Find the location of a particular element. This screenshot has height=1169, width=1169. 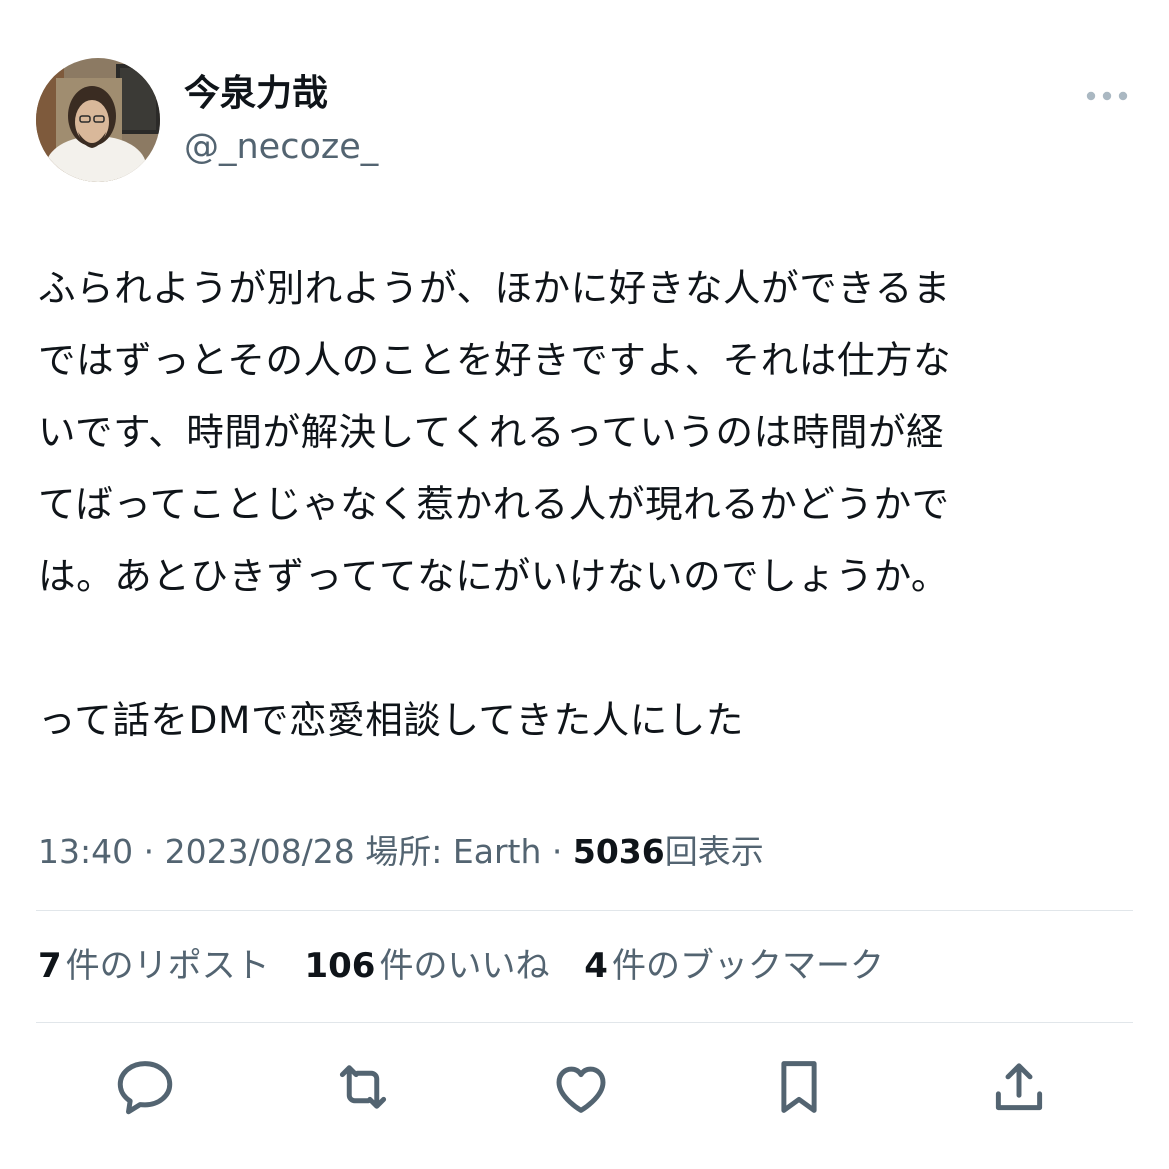

bookmarks-count: 4 is located at coordinates (596, 966).